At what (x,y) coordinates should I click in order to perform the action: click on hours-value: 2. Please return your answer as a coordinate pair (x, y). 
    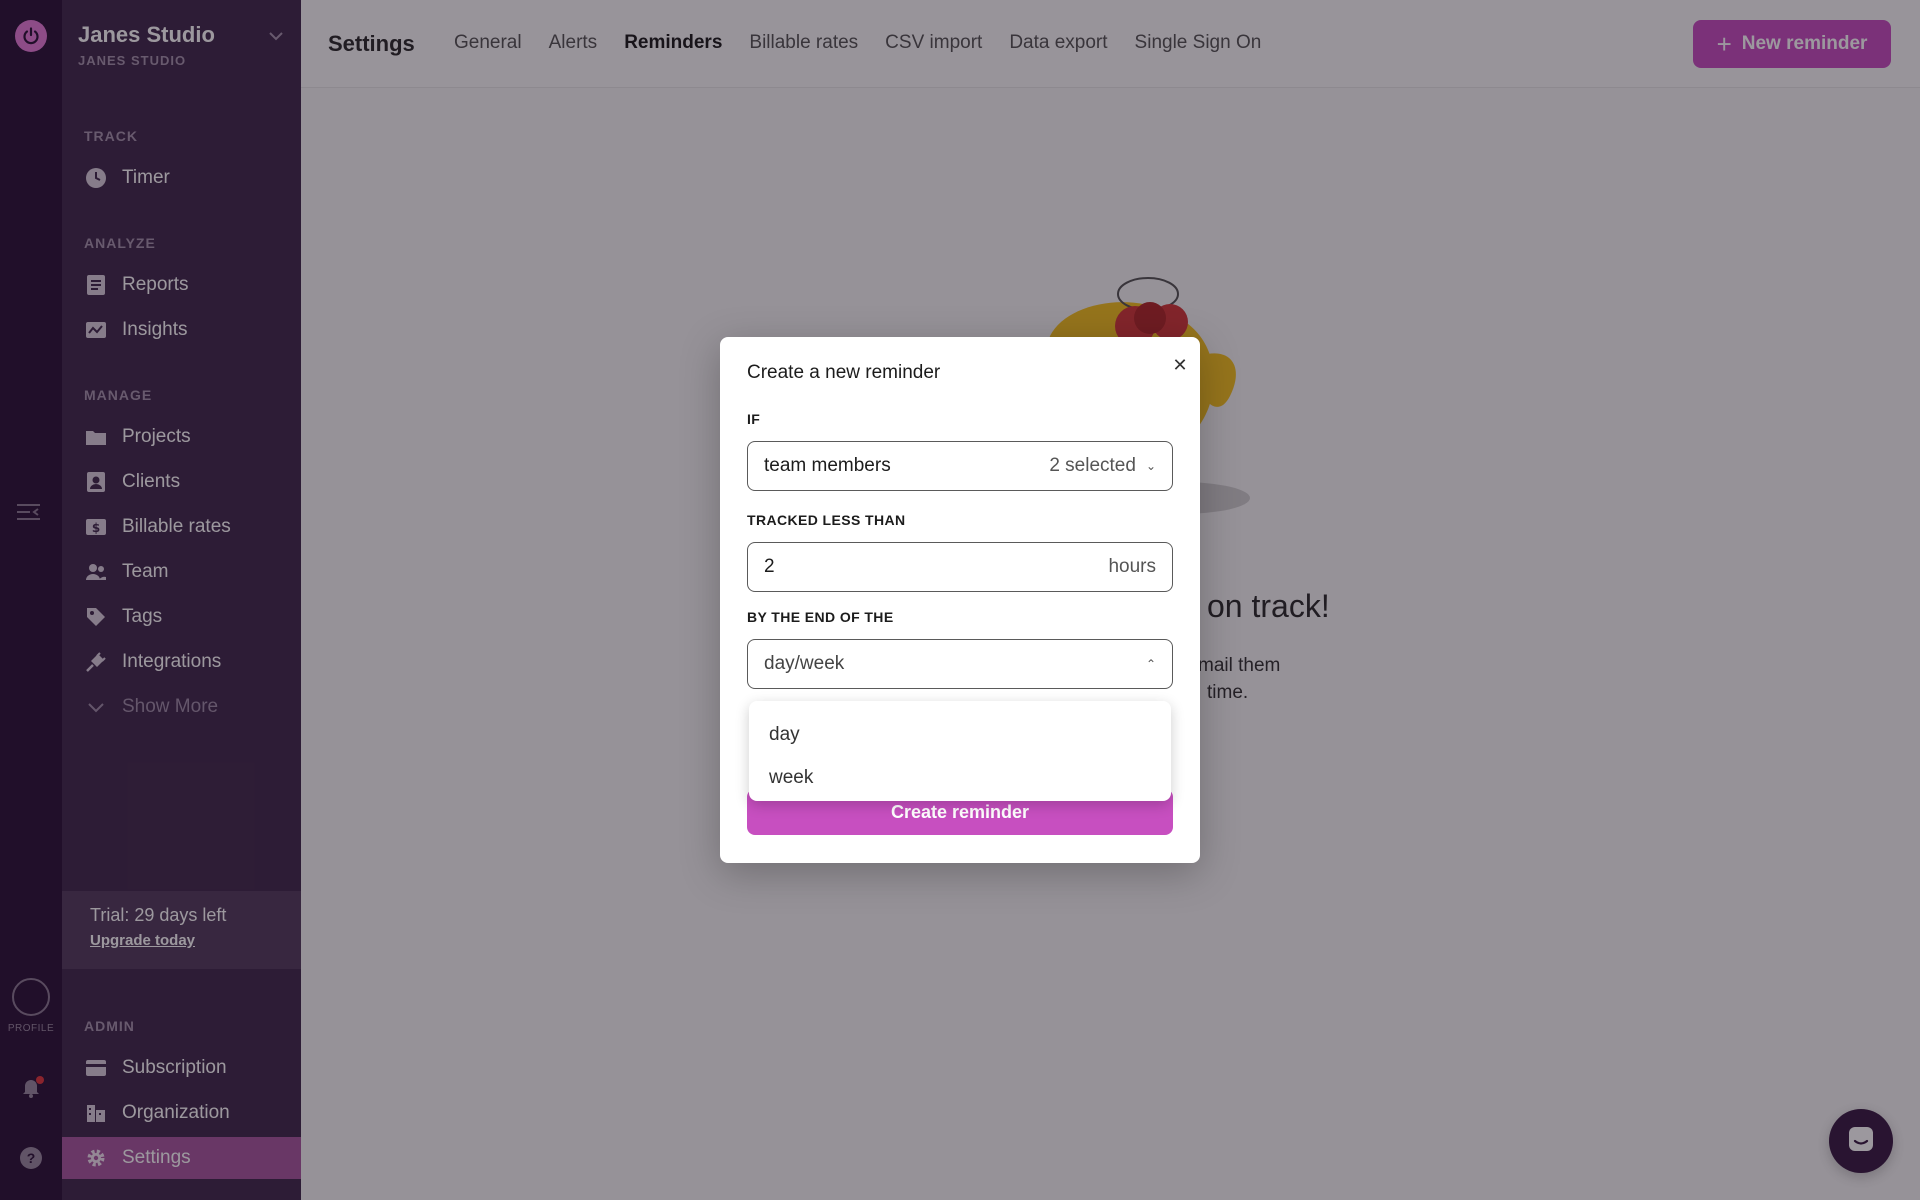
    Looking at the image, I should click on (769, 566).